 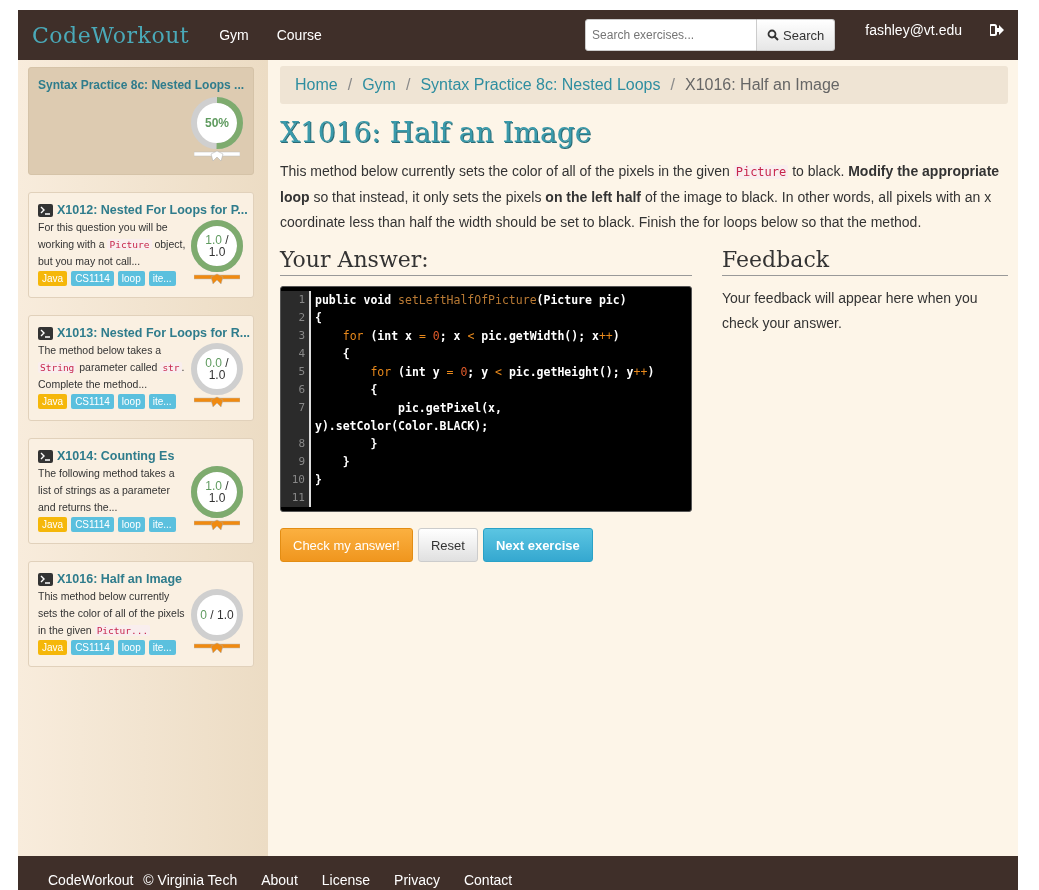 I want to click on footer-link: Privacy, so click(x=417, y=880).